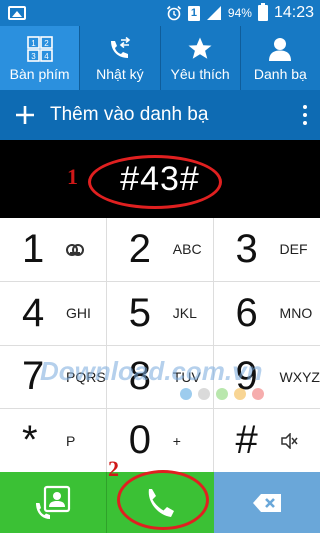 The height and width of the screenshot is (533, 320). I want to click on add-contact-button, so click(25, 115).